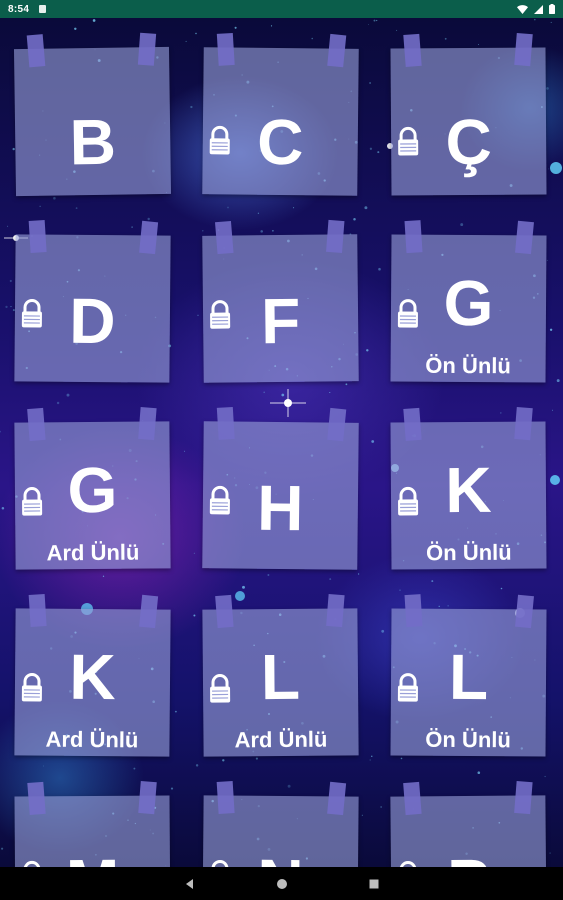 This screenshot has width=563, height=900. What do you see at coordinates (92, 856) in the screenshot?
I see `card-letter: M` at bounding box center [92, 856].